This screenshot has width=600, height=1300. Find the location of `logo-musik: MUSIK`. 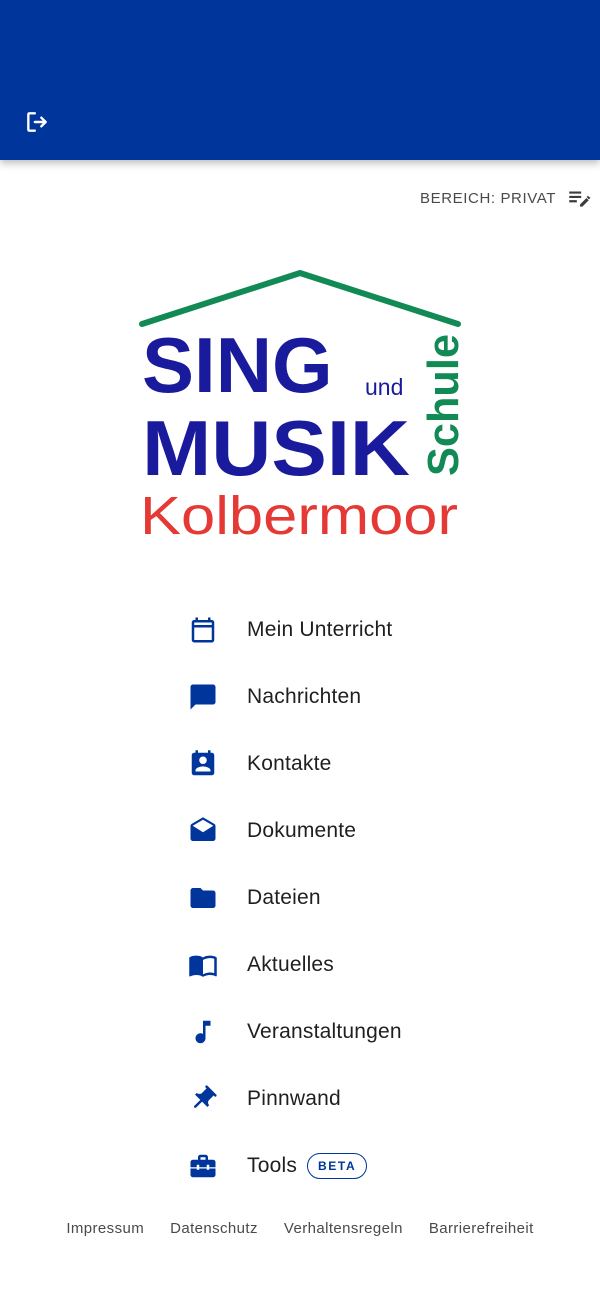

logo-musik: MUSIK is located at coordinates (276, 448).